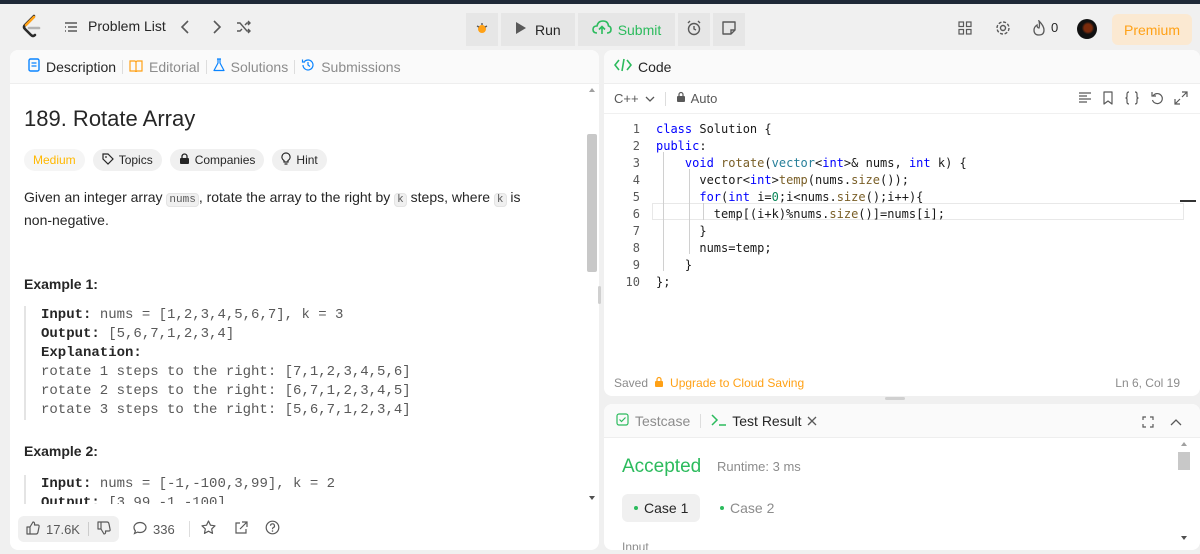 Image resolution: width=1200 pixels, height=554 pixels. What do you see at coordinates (71, 27) in the screenshot?
I see `list-icon` at bounding box center [71, 27].